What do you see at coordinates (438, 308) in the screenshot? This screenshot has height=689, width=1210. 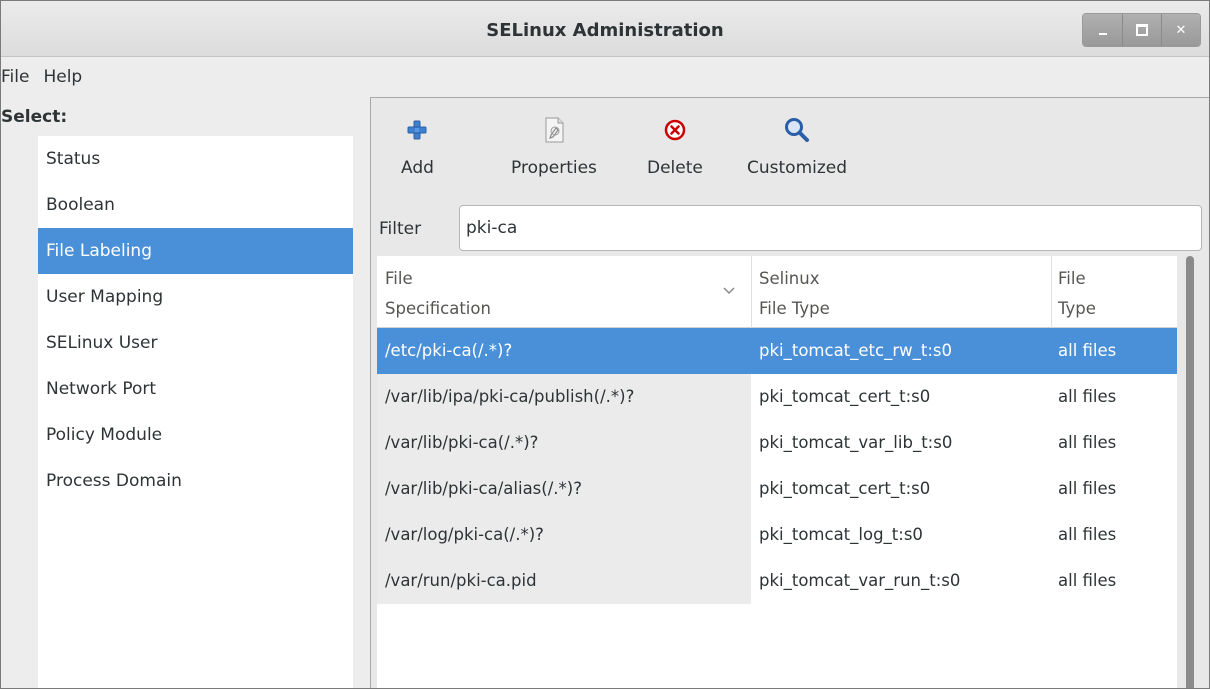 I see `column-header-line: Specification` at bounding box center [438, 308].